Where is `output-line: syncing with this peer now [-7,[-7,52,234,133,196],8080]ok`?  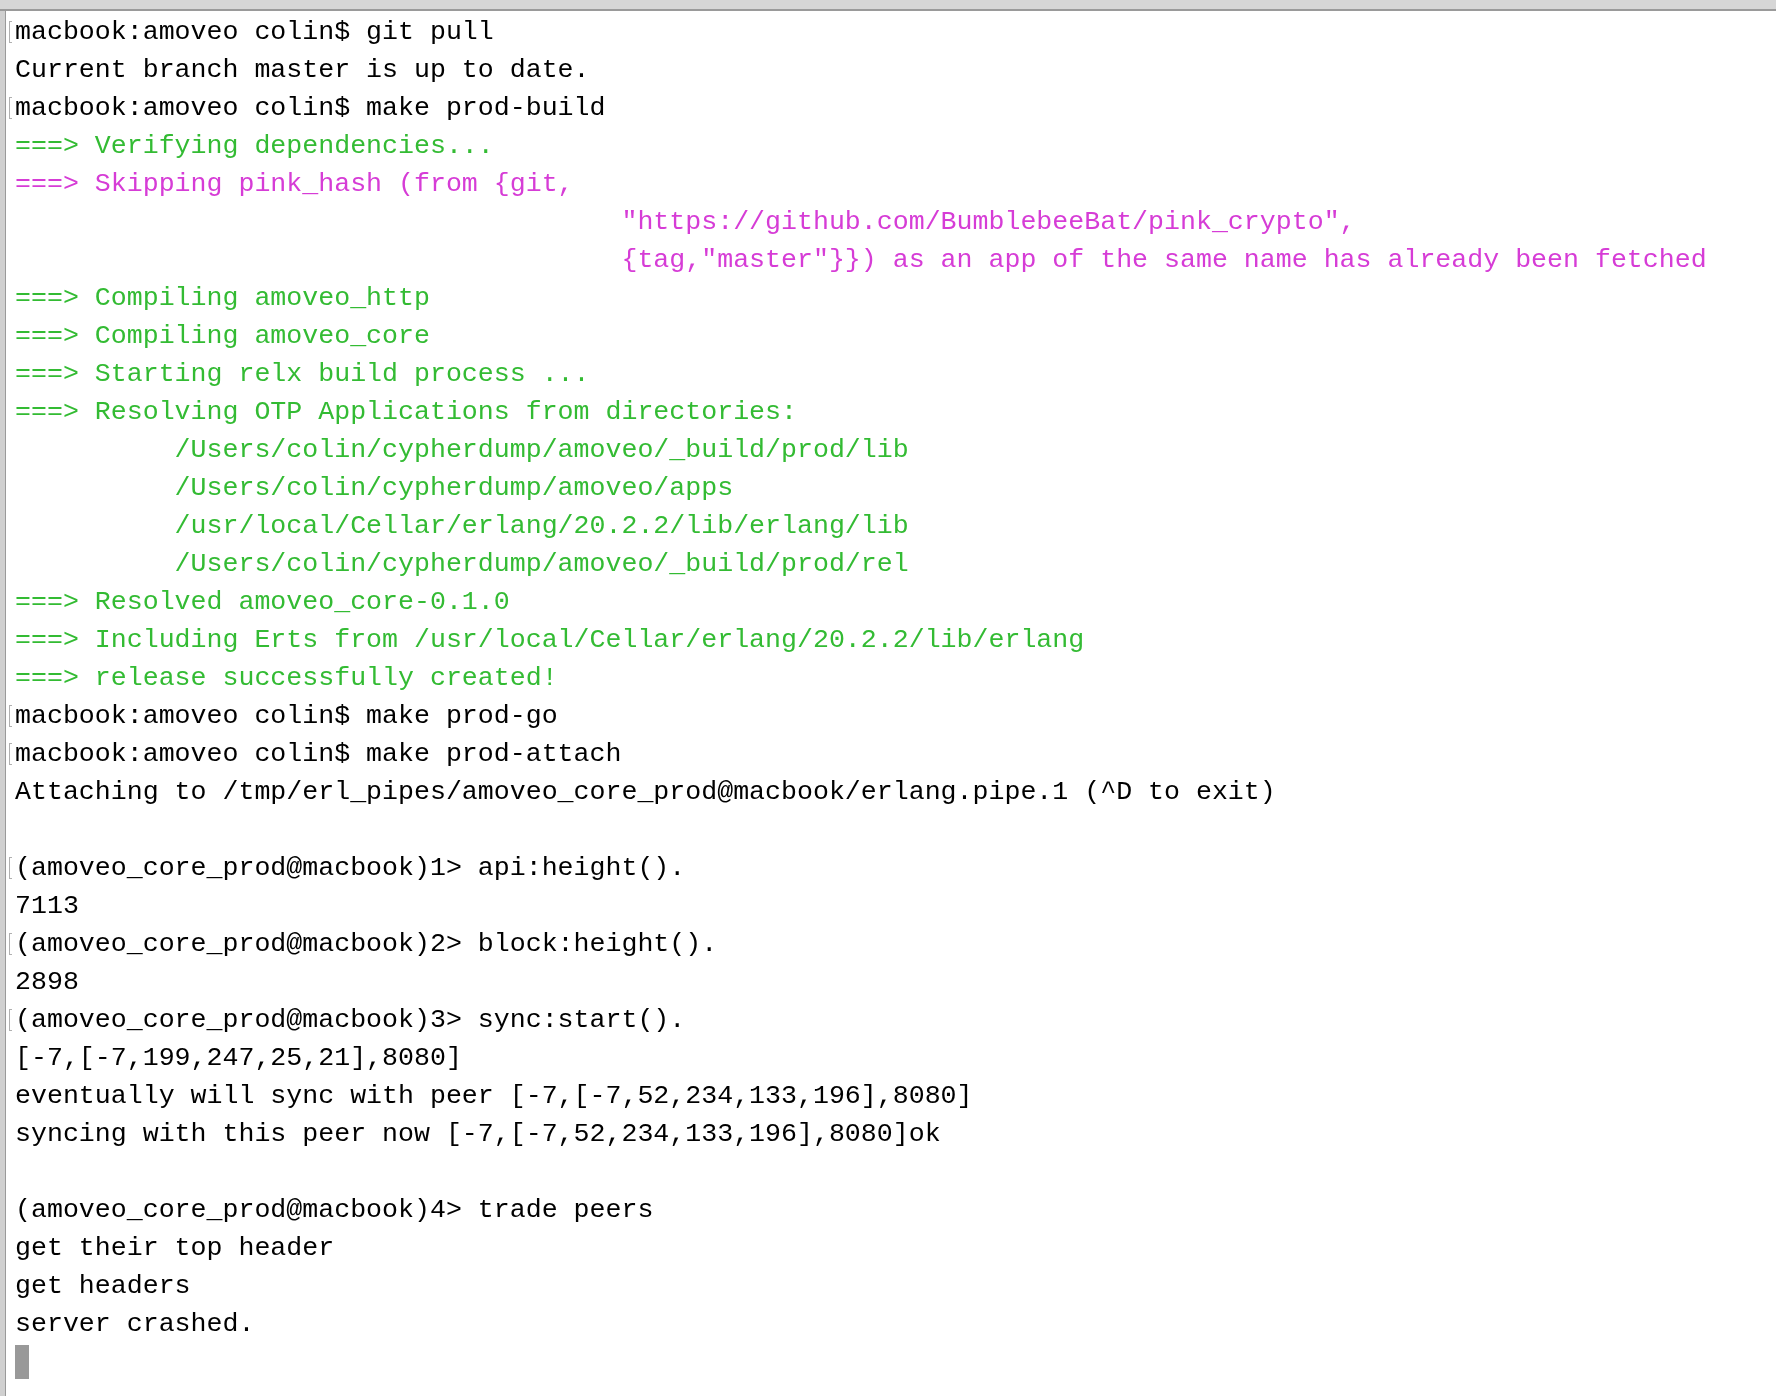 output-line: syncing with this peer now [-7,[-7,52,234,133,196],8080]ok is located at coordinates (478, 1134).